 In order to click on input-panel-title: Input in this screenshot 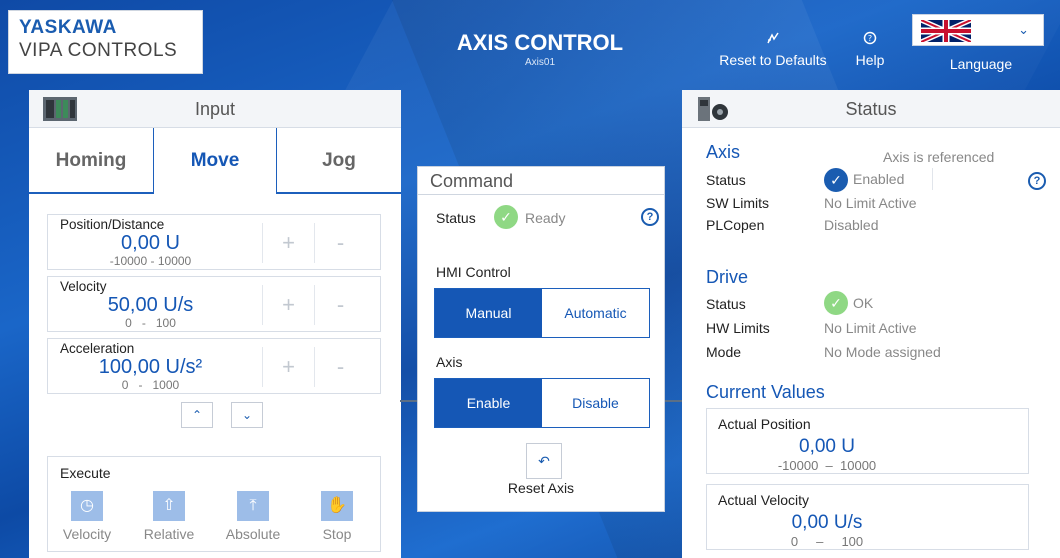, I will do `click(215, 109)`.